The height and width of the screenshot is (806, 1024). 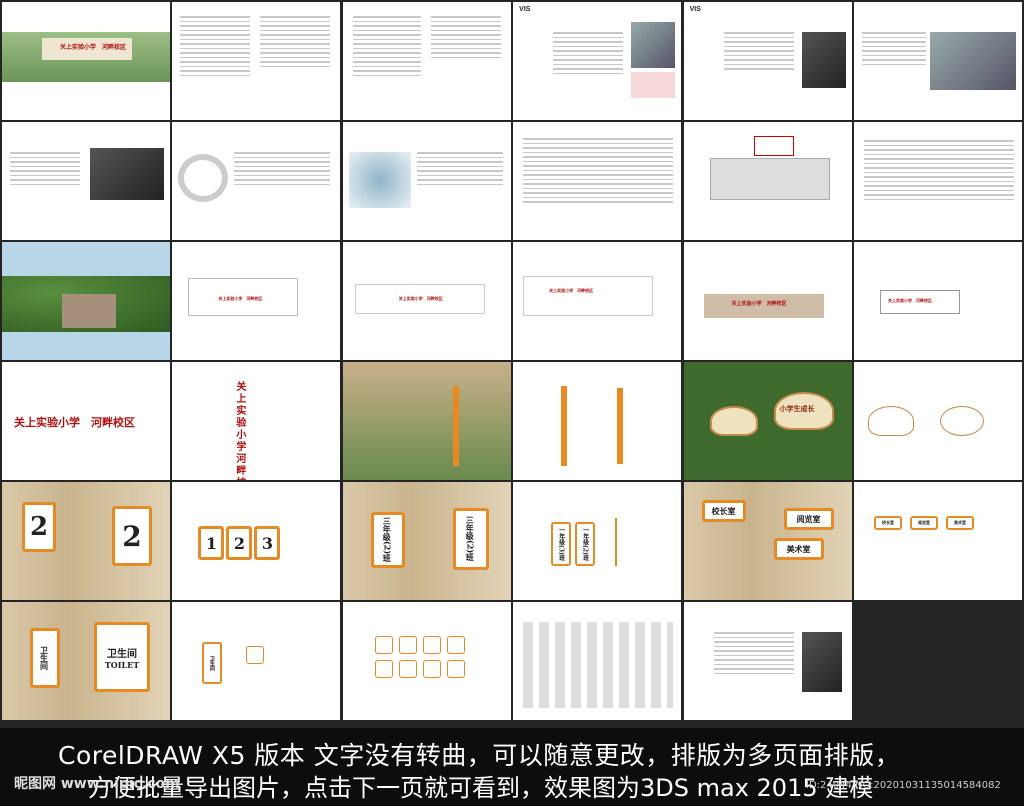 I want to click on elevation-title-3: 关上实验小学 河畔校区, so click(x=571, y=290).